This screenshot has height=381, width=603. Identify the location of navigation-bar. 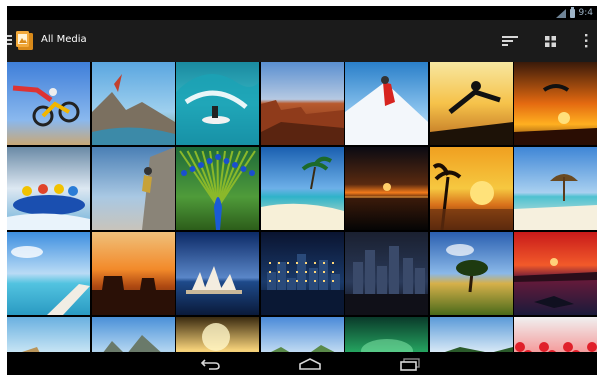
(302, 363).